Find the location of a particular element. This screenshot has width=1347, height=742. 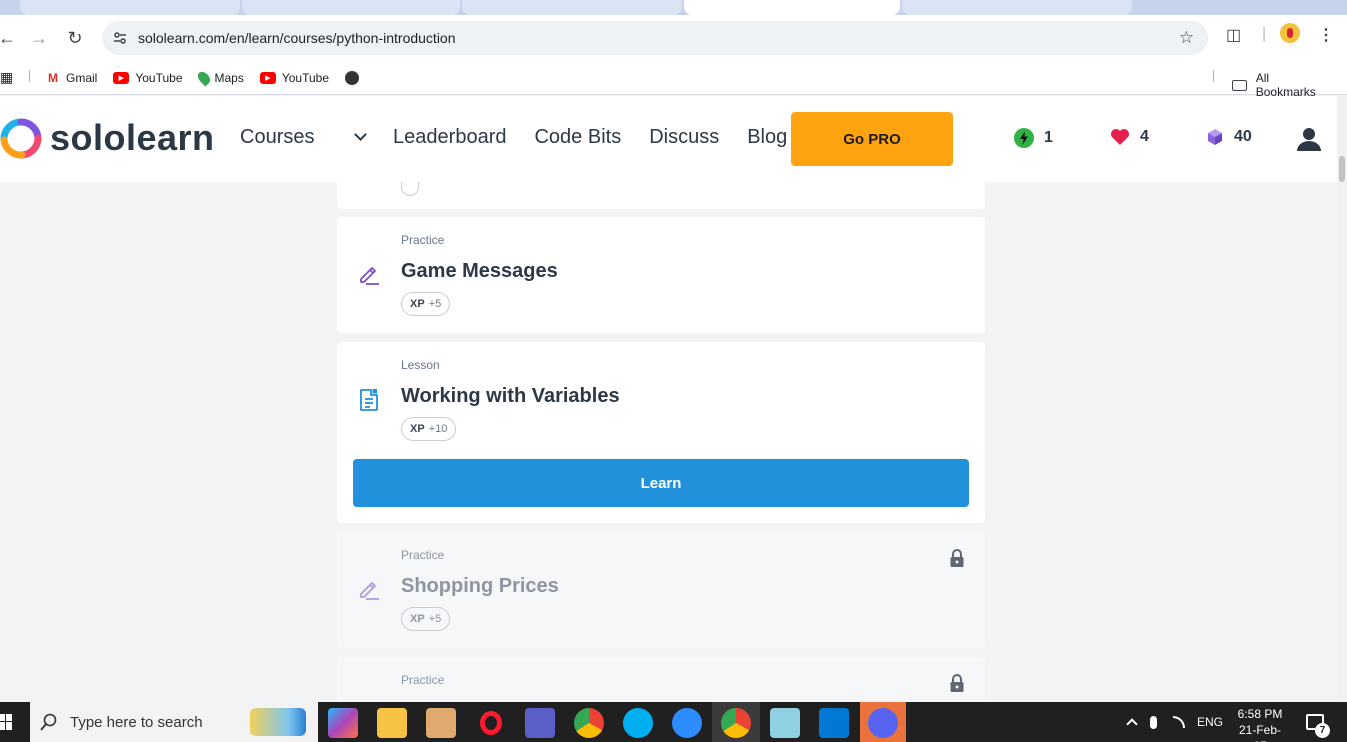

notepad-icon is located at coordinates (785, 723).